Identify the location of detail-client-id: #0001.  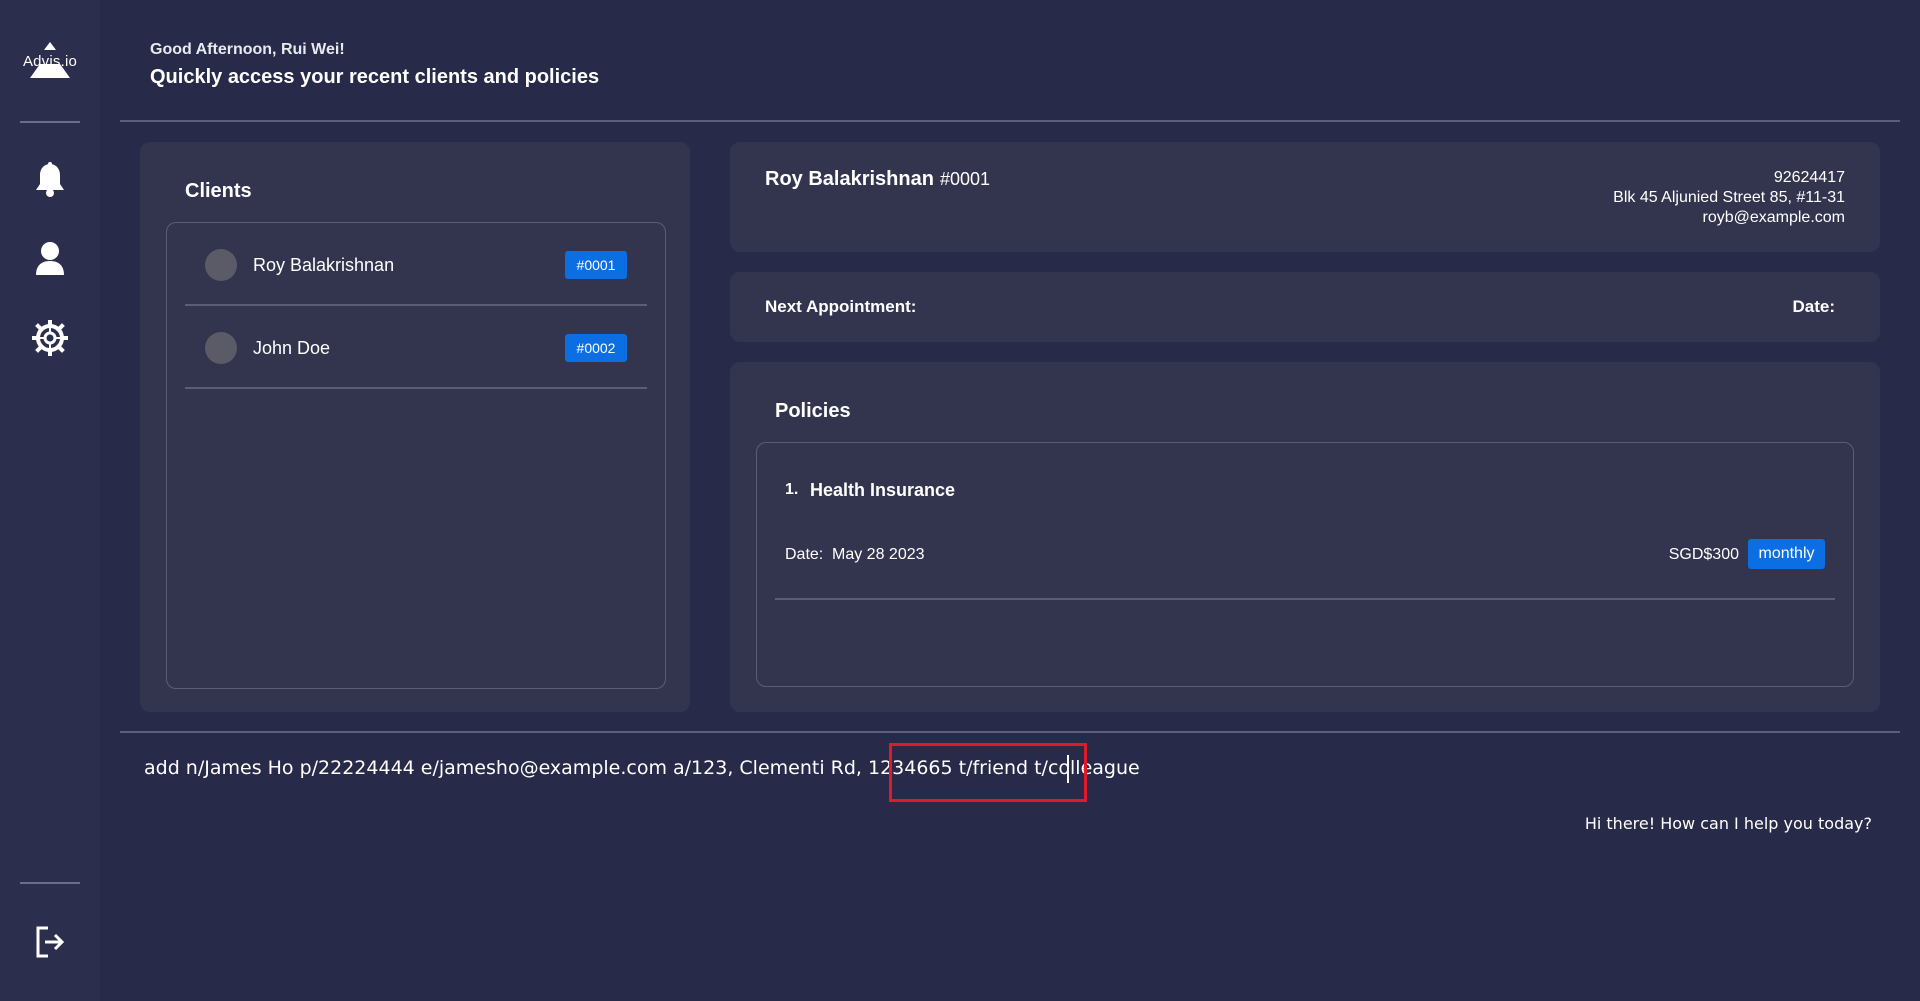
(965, 179).